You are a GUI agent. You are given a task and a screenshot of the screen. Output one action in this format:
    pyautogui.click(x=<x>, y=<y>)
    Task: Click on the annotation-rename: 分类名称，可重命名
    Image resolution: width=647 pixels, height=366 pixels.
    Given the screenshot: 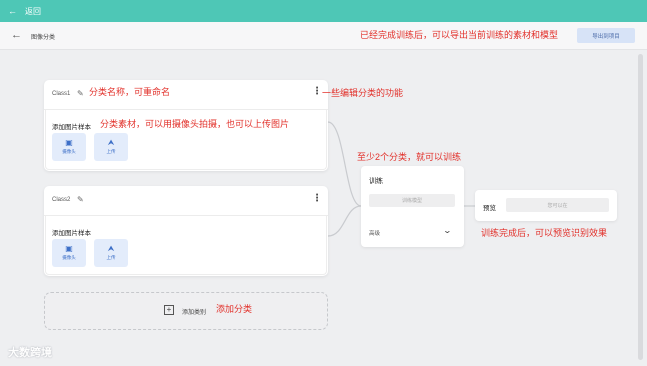 What is the action you would take?
    pyautogui.click(x=130, y=92)
    